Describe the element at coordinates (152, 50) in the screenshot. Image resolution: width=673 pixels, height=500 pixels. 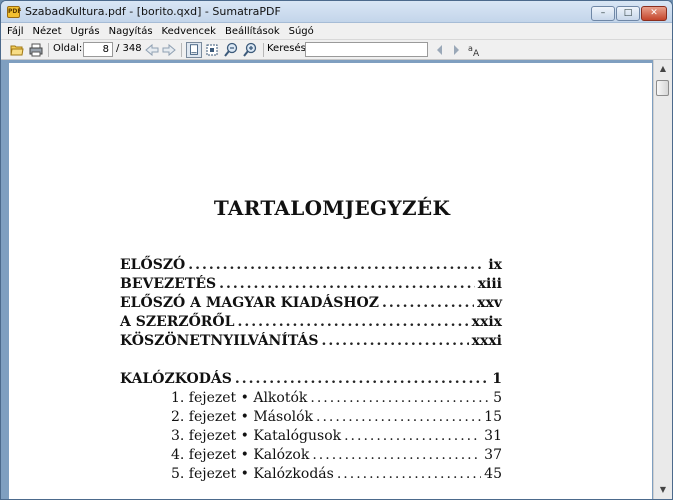
I see `previous-page-icon` at that location.